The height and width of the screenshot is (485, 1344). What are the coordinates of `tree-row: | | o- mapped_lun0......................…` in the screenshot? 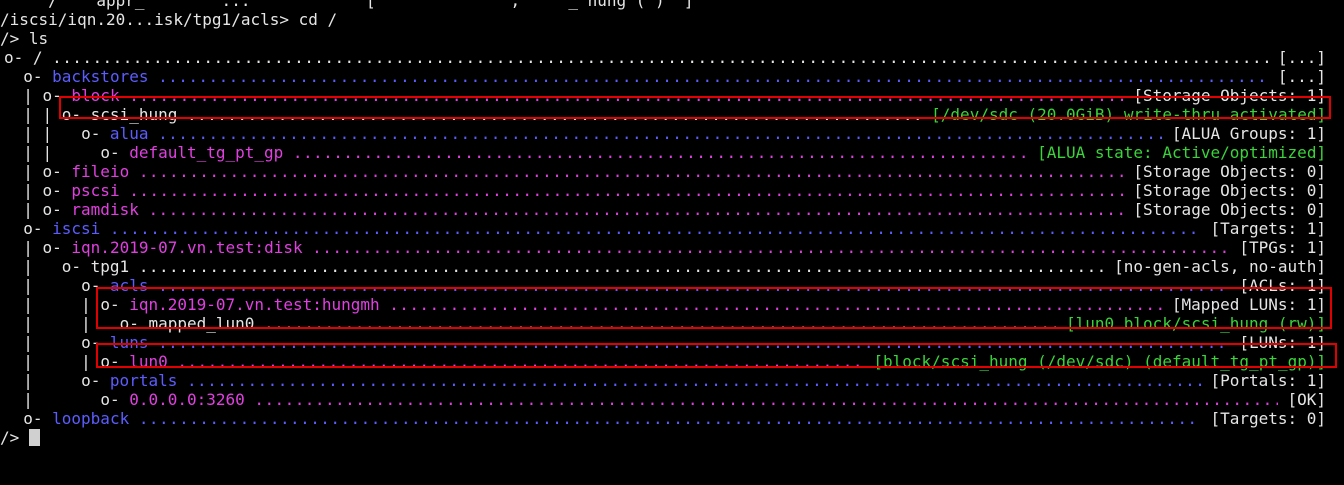 It's located at (672, 323).